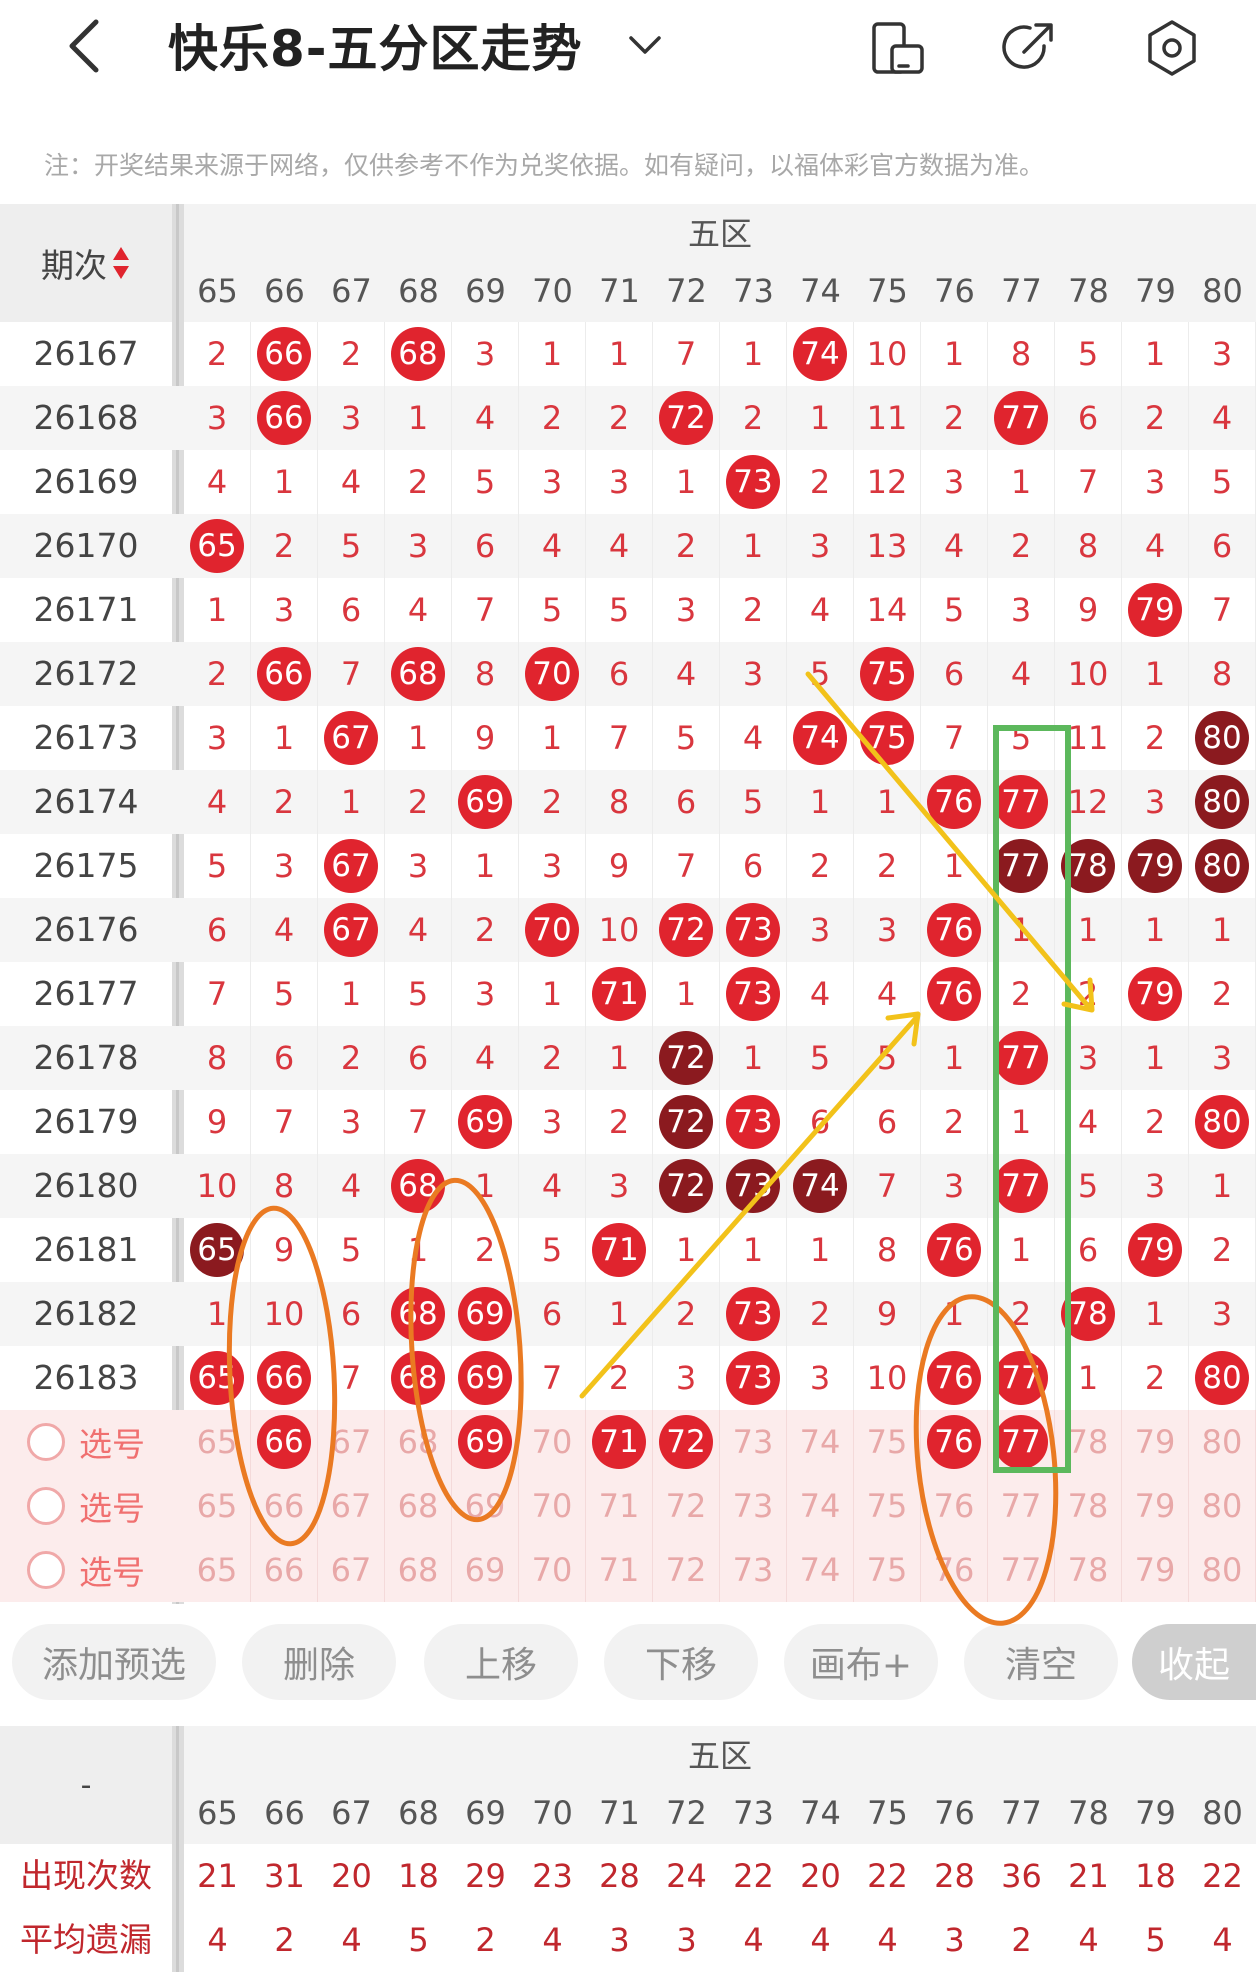  Describe the element at coordinates (1088, 1314) in the screenshot. I see `hit-ball: 78` at that location.